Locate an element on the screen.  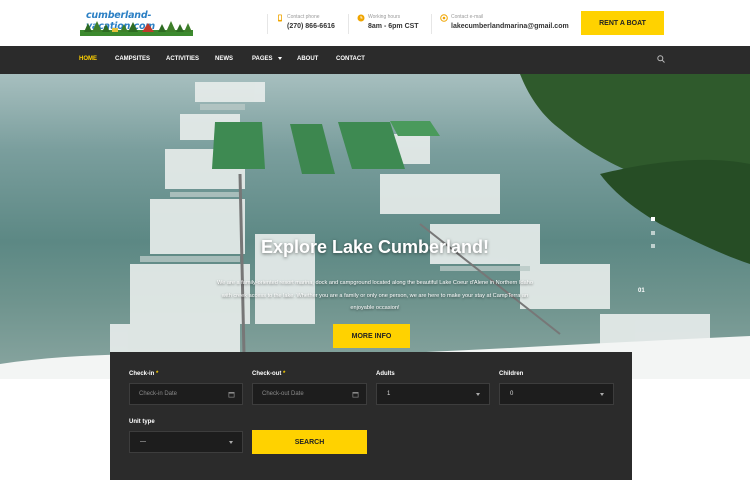
checkout-placeholder: Check-out Date is located at coordinates (283, 394).